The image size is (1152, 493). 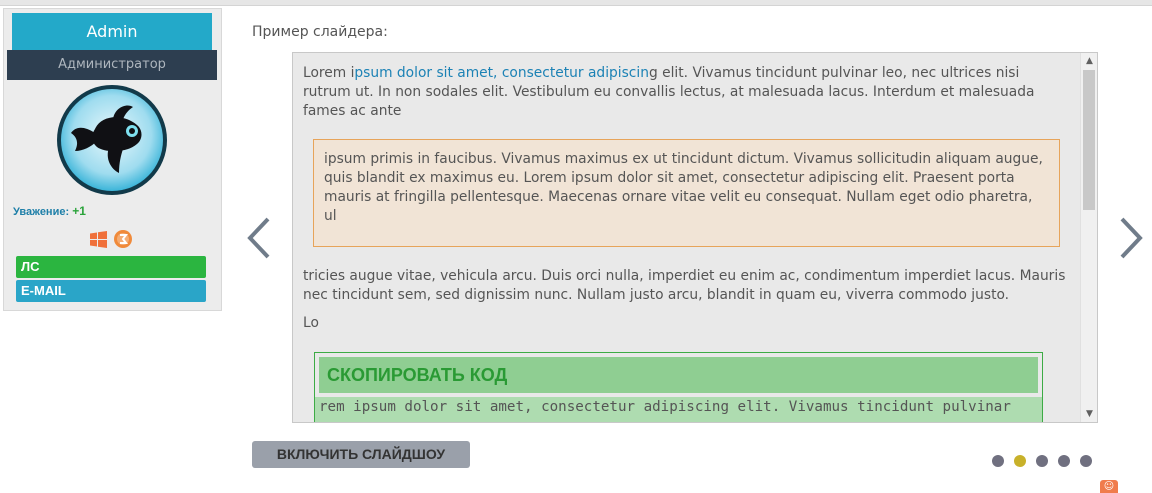 I want to click on slideshow-button: ВКЛЮЧИТЬ СЛАЙДШОУ, so click(x=361, y=454).